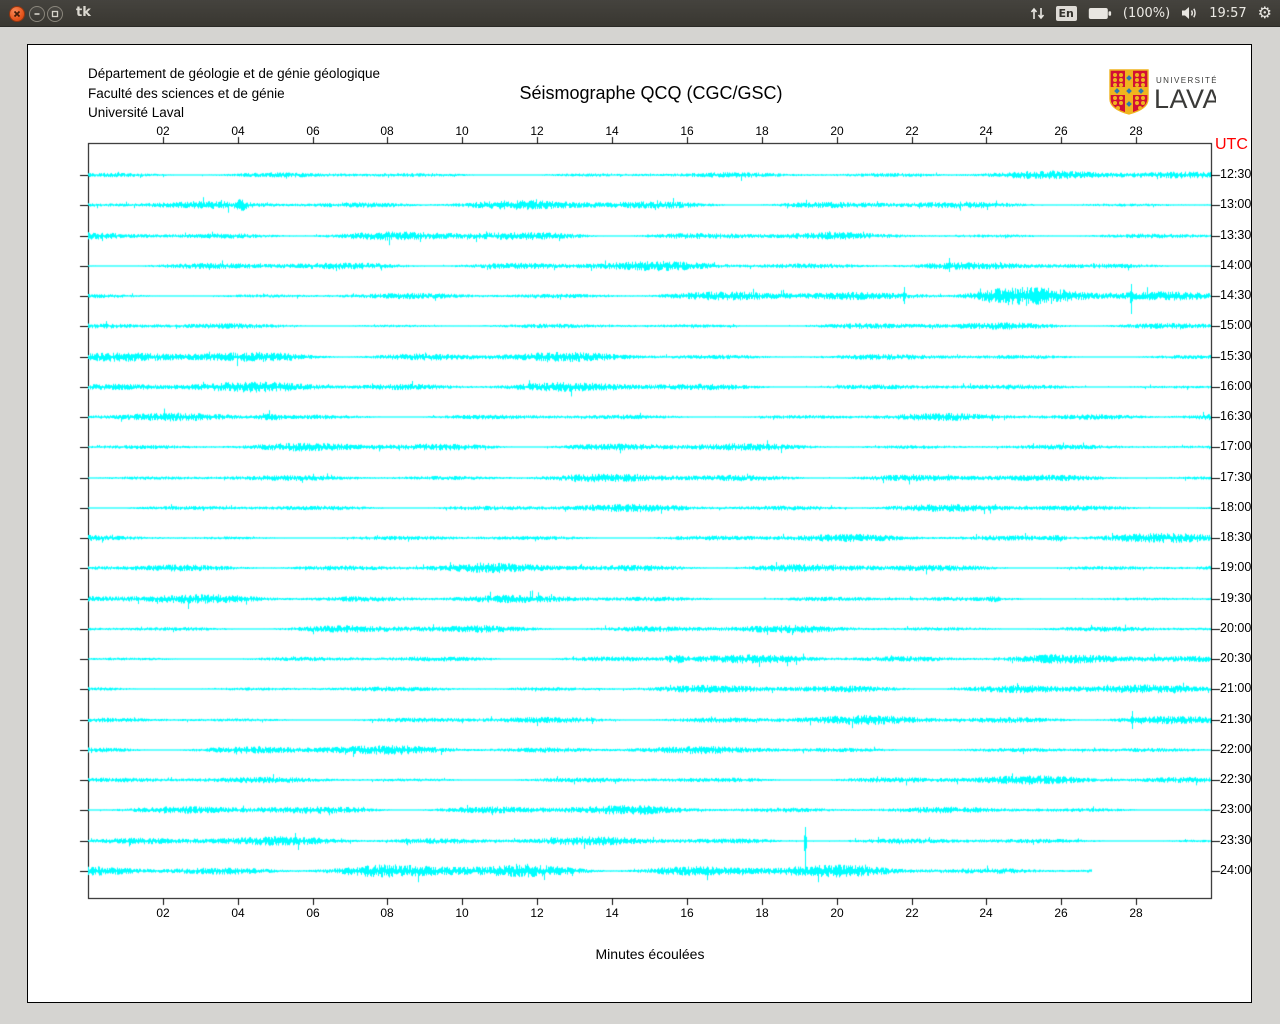  What do you see at coordinates (1231, 144) in the screenshot?
I see `utc-axis-label: UTC` at bounding box center [1231, 144].